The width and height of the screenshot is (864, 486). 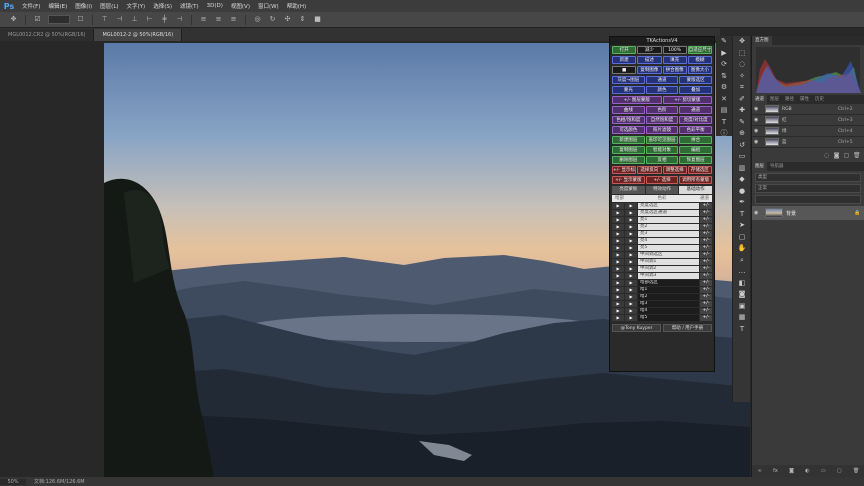 I want to click on delete-layer-icon: 🗑, so click(x=856, y=471).